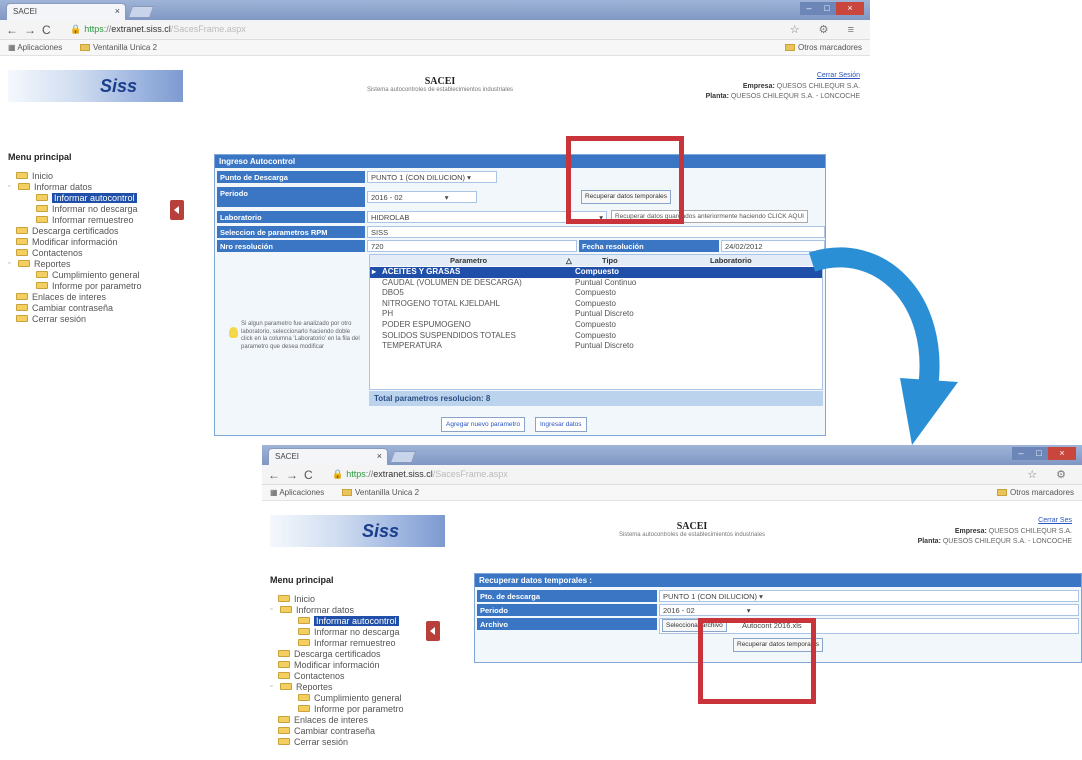  I want to click on menu-label: Informar remuestreo, so click(355, 642).